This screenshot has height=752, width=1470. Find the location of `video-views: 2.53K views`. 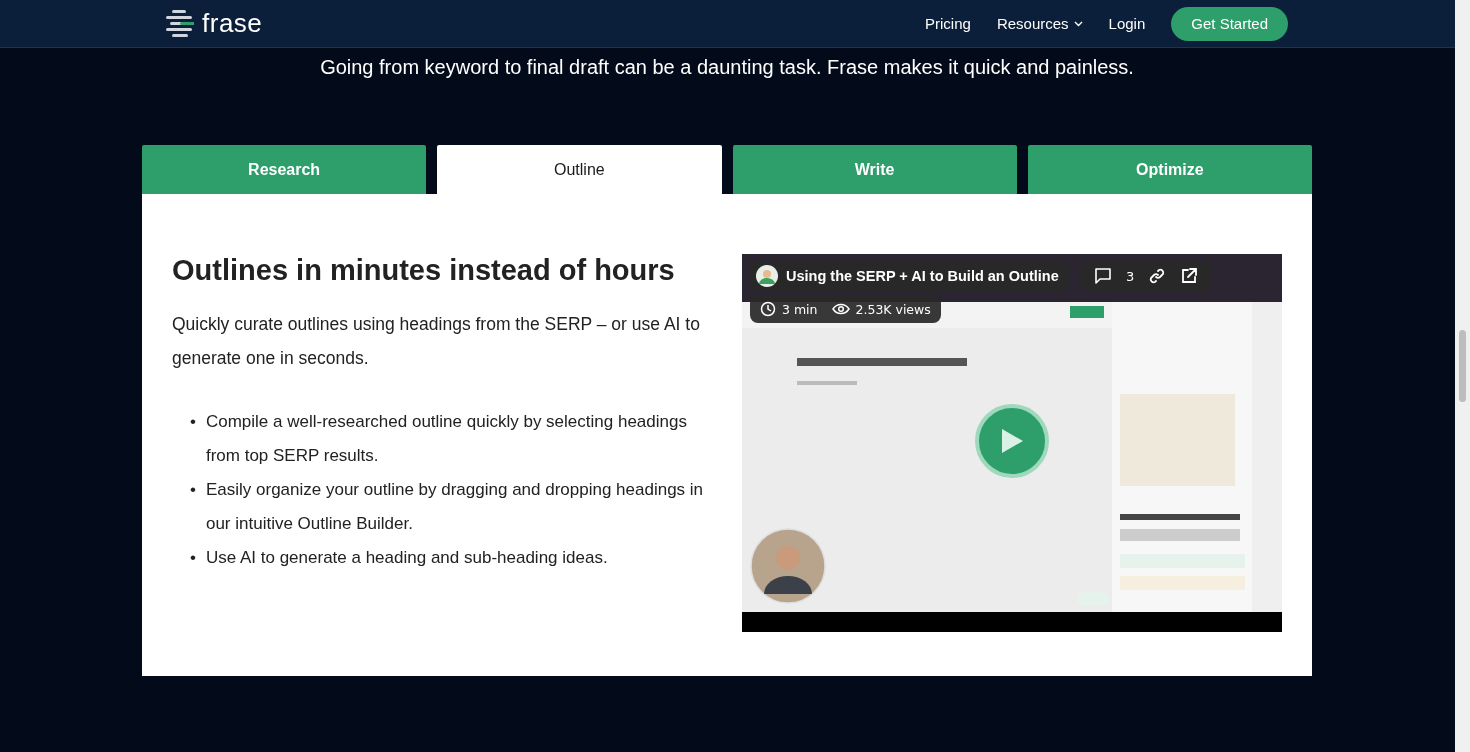

video-views: 2.53K views is located at coordinates (893, 309).